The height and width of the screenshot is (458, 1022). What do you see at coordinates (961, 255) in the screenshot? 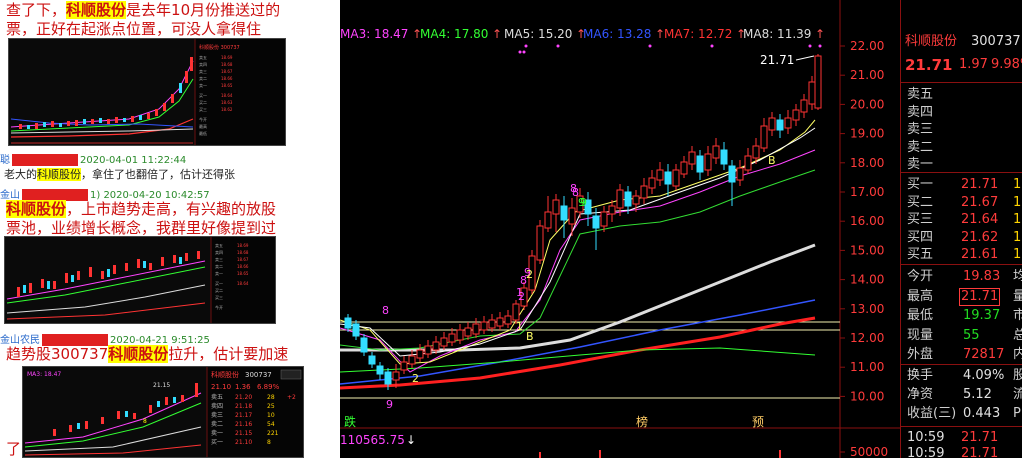
I see `quote-row: 买五 21.61 1` at bounding box center [961, 255].